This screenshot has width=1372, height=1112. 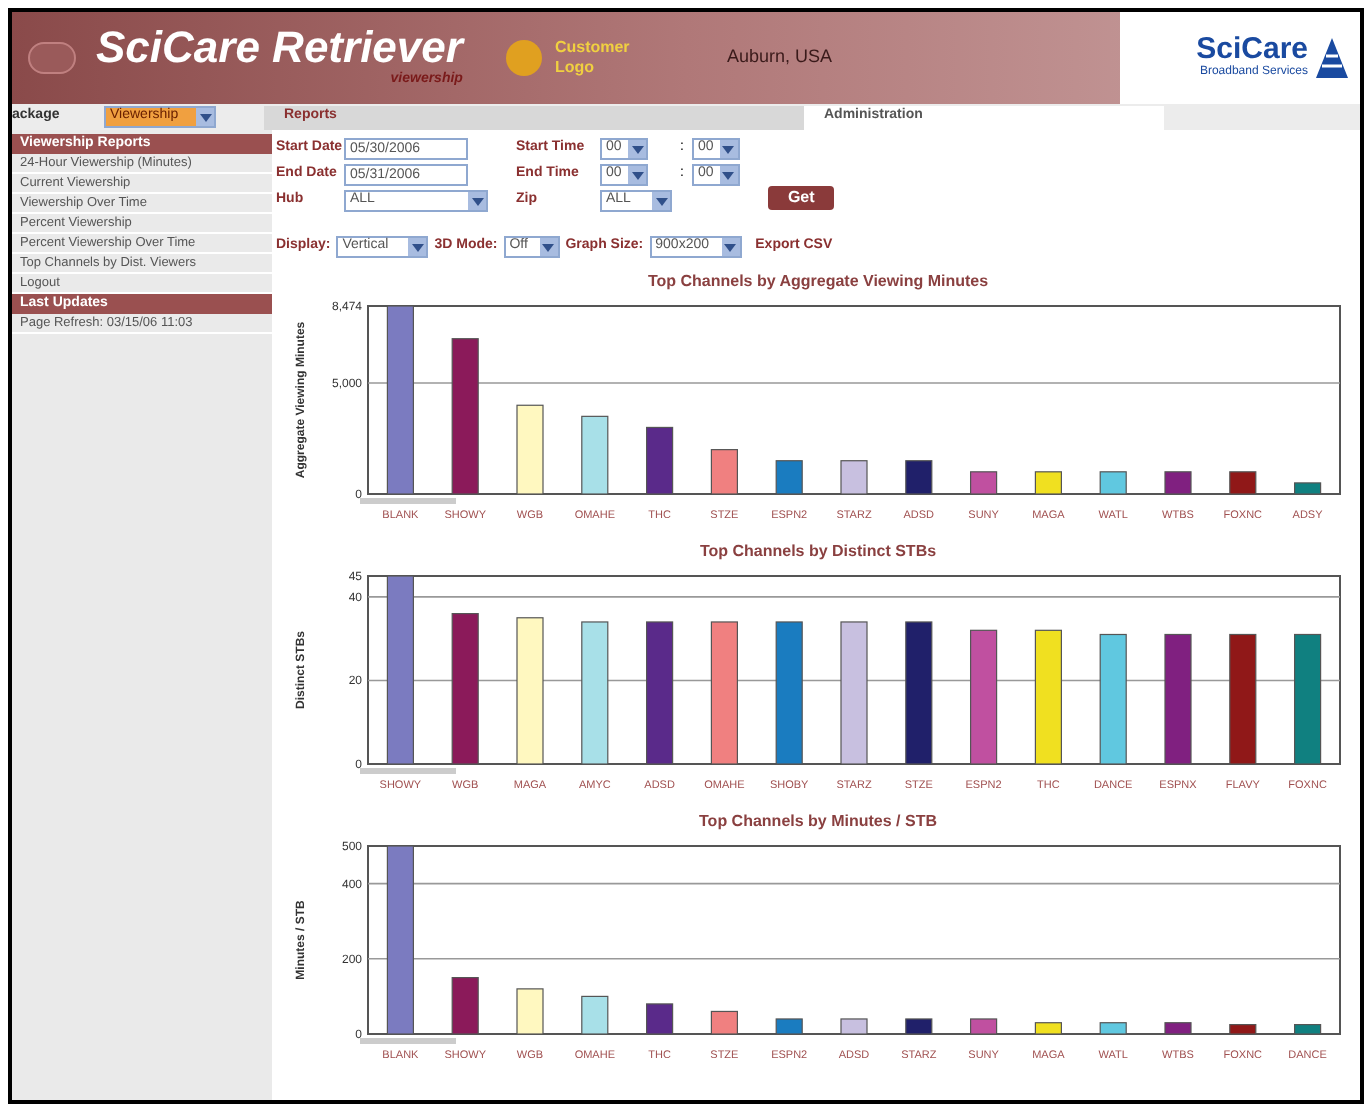 What do you see at coordinates (779, 57) in the screenshot?
I see `location-text: Auburn, USA` at bounding box center [779, 57].